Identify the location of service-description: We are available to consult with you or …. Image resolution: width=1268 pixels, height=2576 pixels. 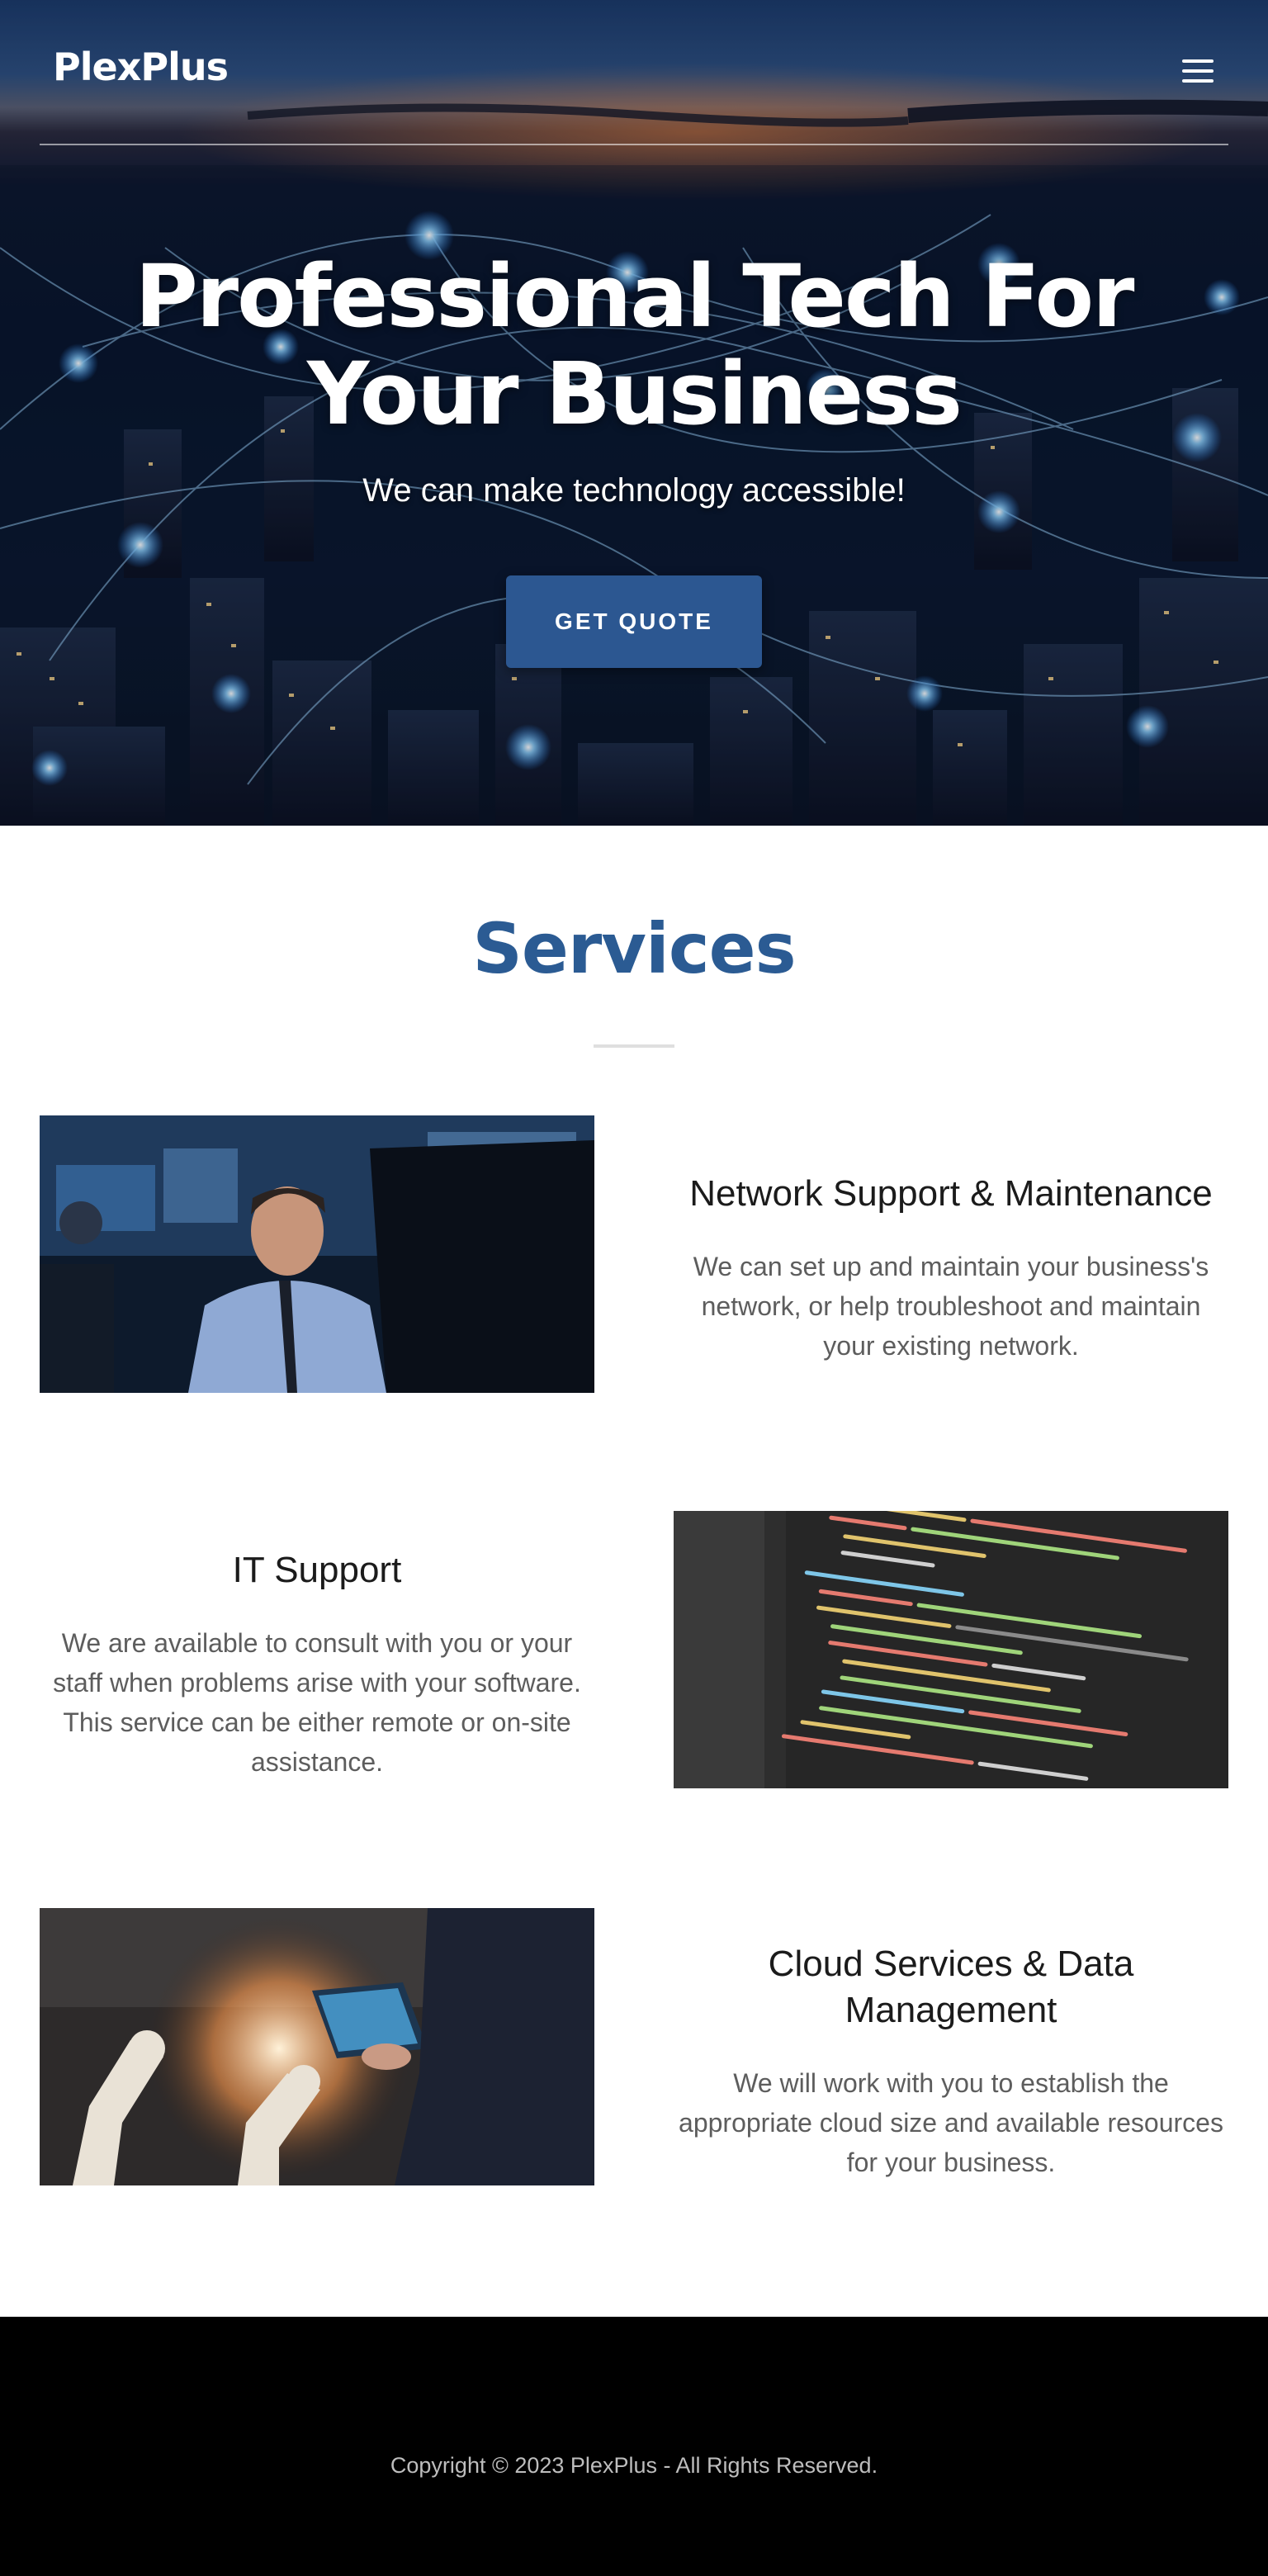
(317, 1702).